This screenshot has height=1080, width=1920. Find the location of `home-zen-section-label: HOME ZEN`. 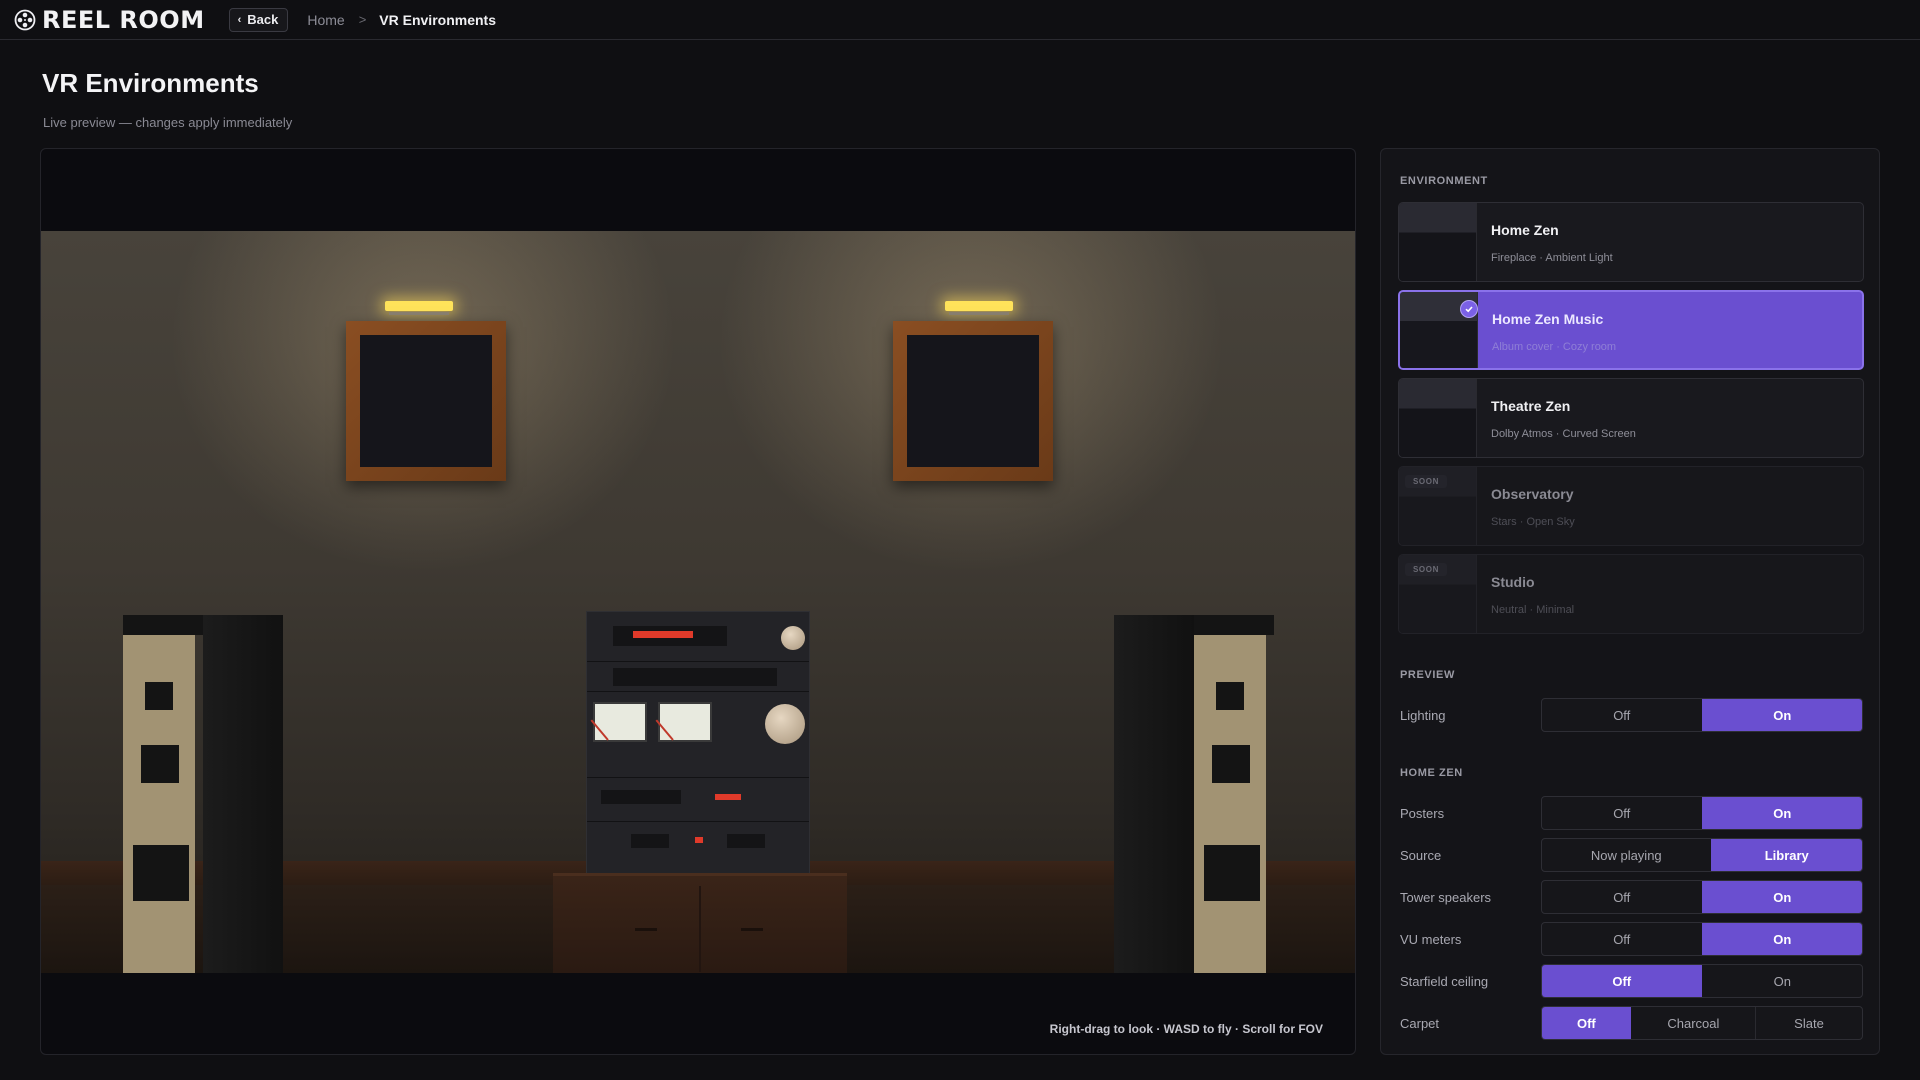

home-zen-section-label: HOME ZEN is located at coordinates (1431, 773).